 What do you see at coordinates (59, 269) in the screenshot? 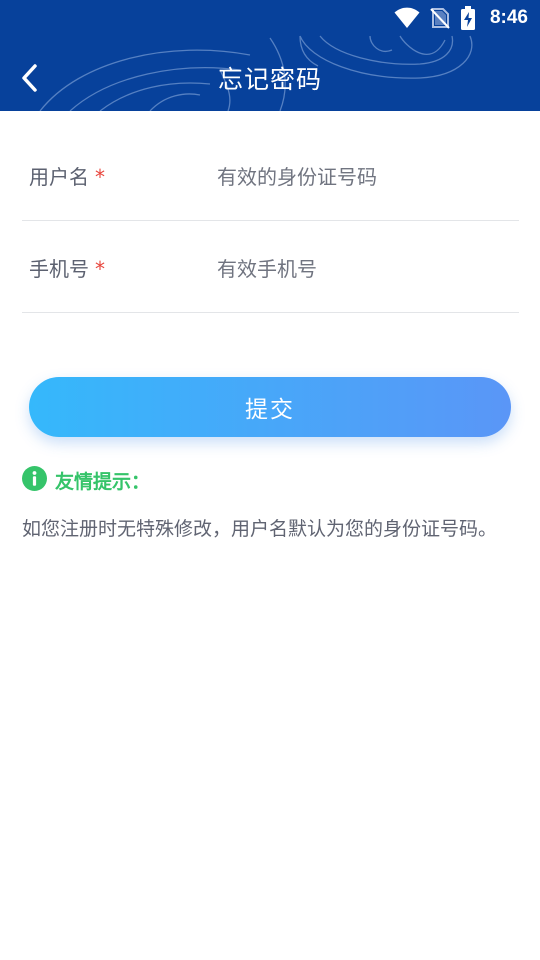
I see `phone-label-text: 手机号` at bounding box center [59, 269].